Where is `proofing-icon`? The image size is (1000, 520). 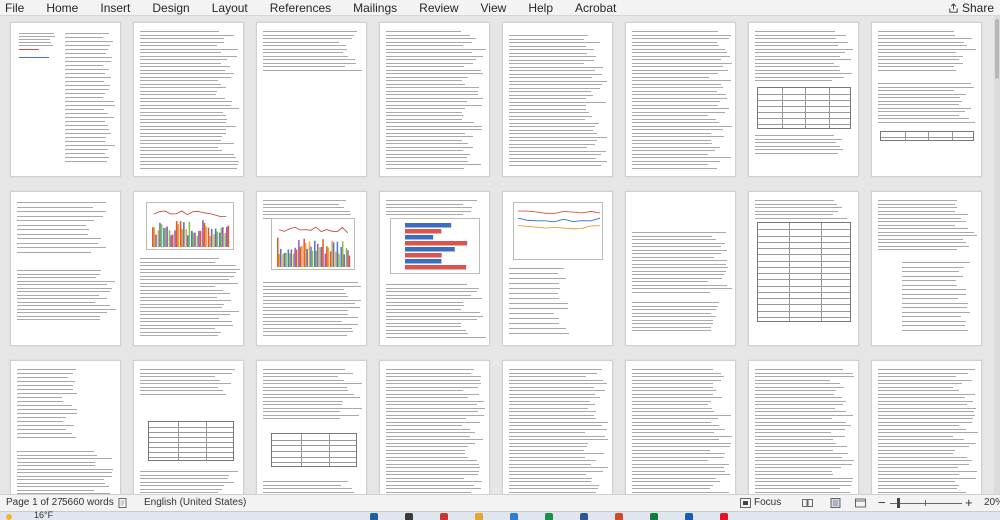 proofing-icon is located at coordinates (123, 503).